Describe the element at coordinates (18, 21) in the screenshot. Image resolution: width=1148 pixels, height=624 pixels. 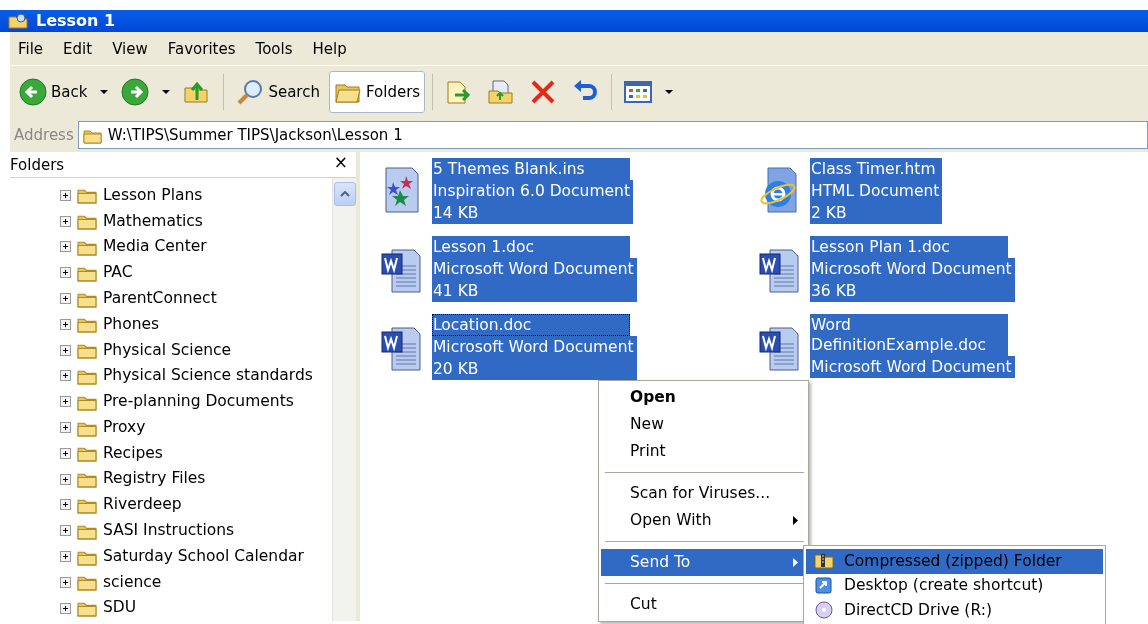
I see `window-icon` at that location.